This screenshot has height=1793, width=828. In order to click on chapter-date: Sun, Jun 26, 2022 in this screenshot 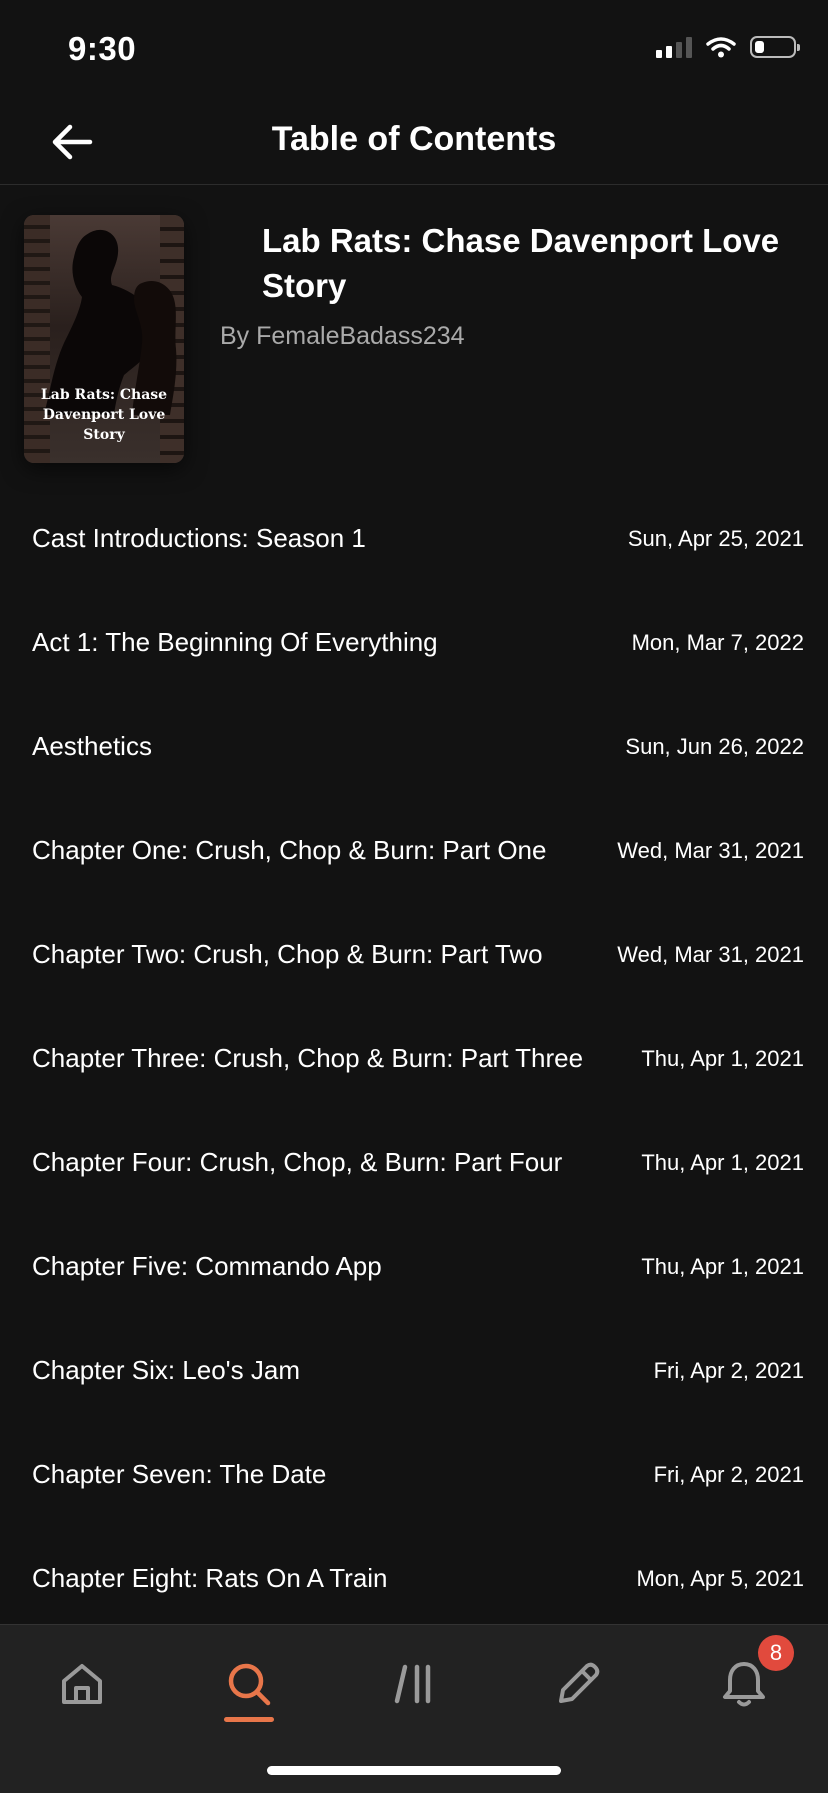, I will do `click(714, 746)`.